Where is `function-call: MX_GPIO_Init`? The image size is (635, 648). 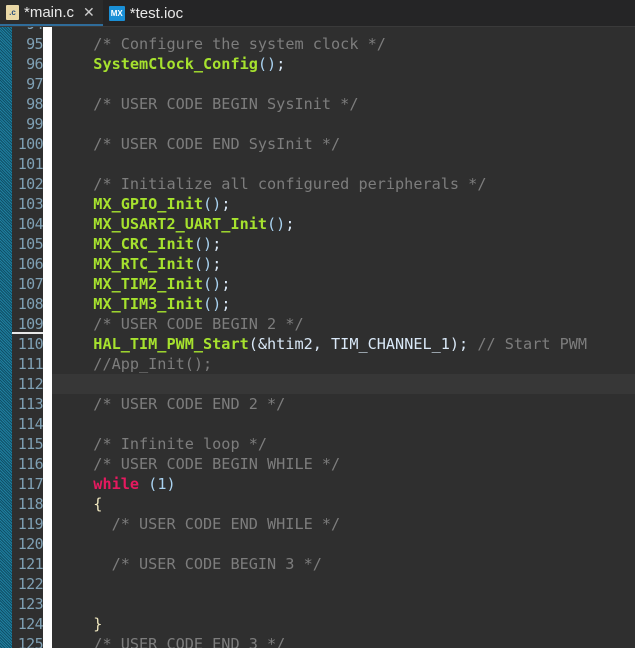
function-call: MX_GPIO_Init is located at coordinates (148, 204).